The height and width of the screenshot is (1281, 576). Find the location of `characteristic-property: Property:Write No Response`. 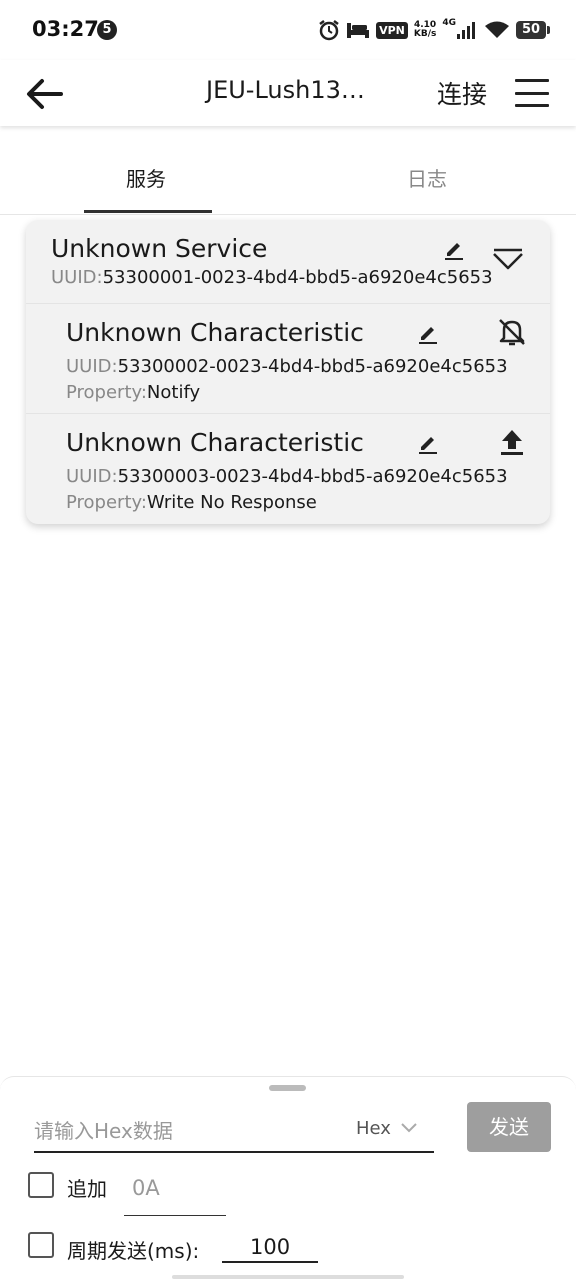

characteristic-property: Property:Write No Response is located at coordinates (191, 502).